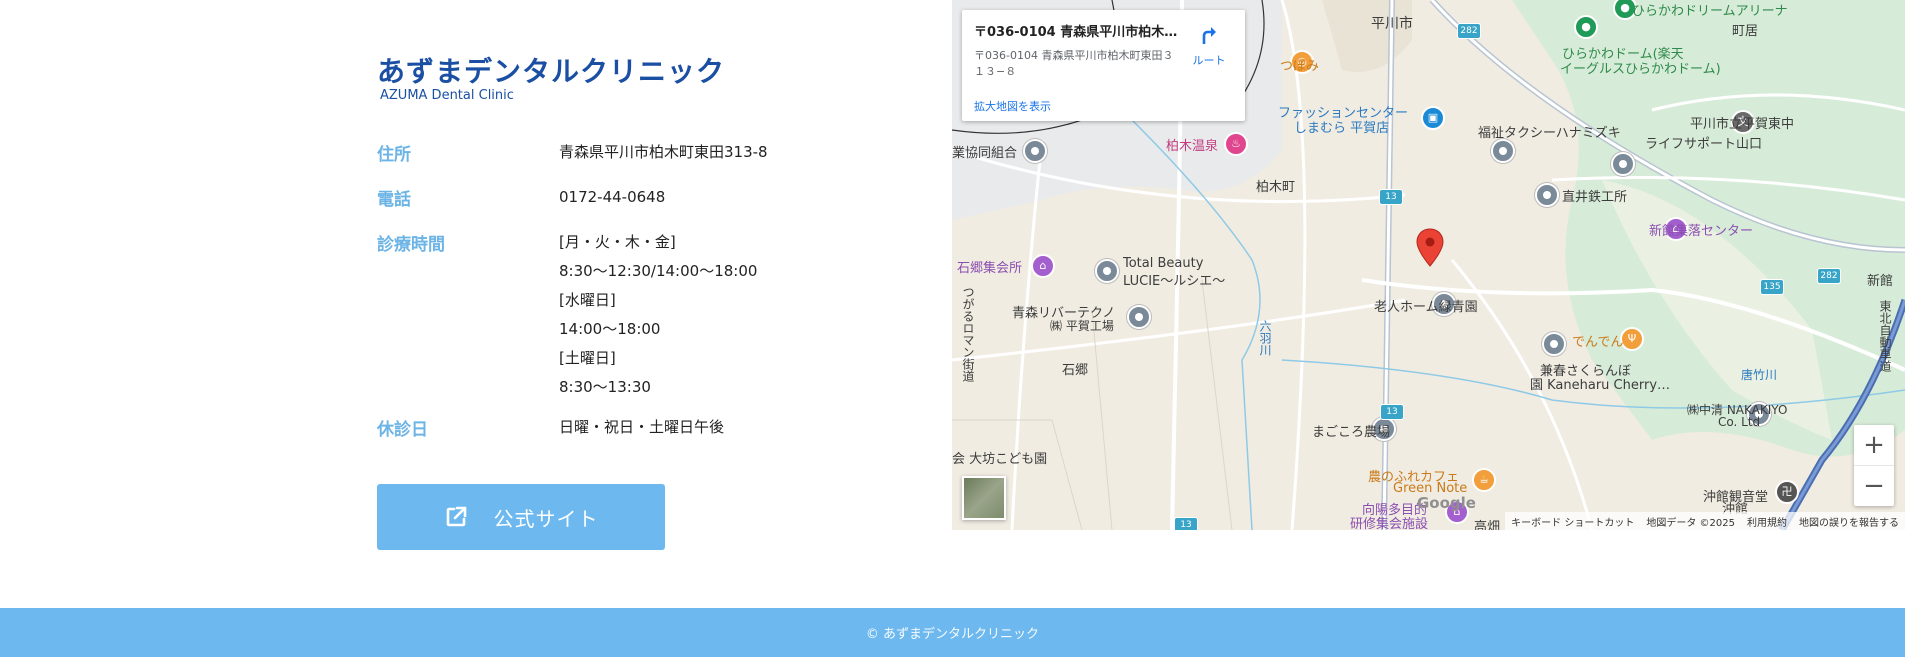  What do you see at coordinates (1139, 317) in the screenshot?
I see `aomori-river-pin` at bounding box center [1139, 317].